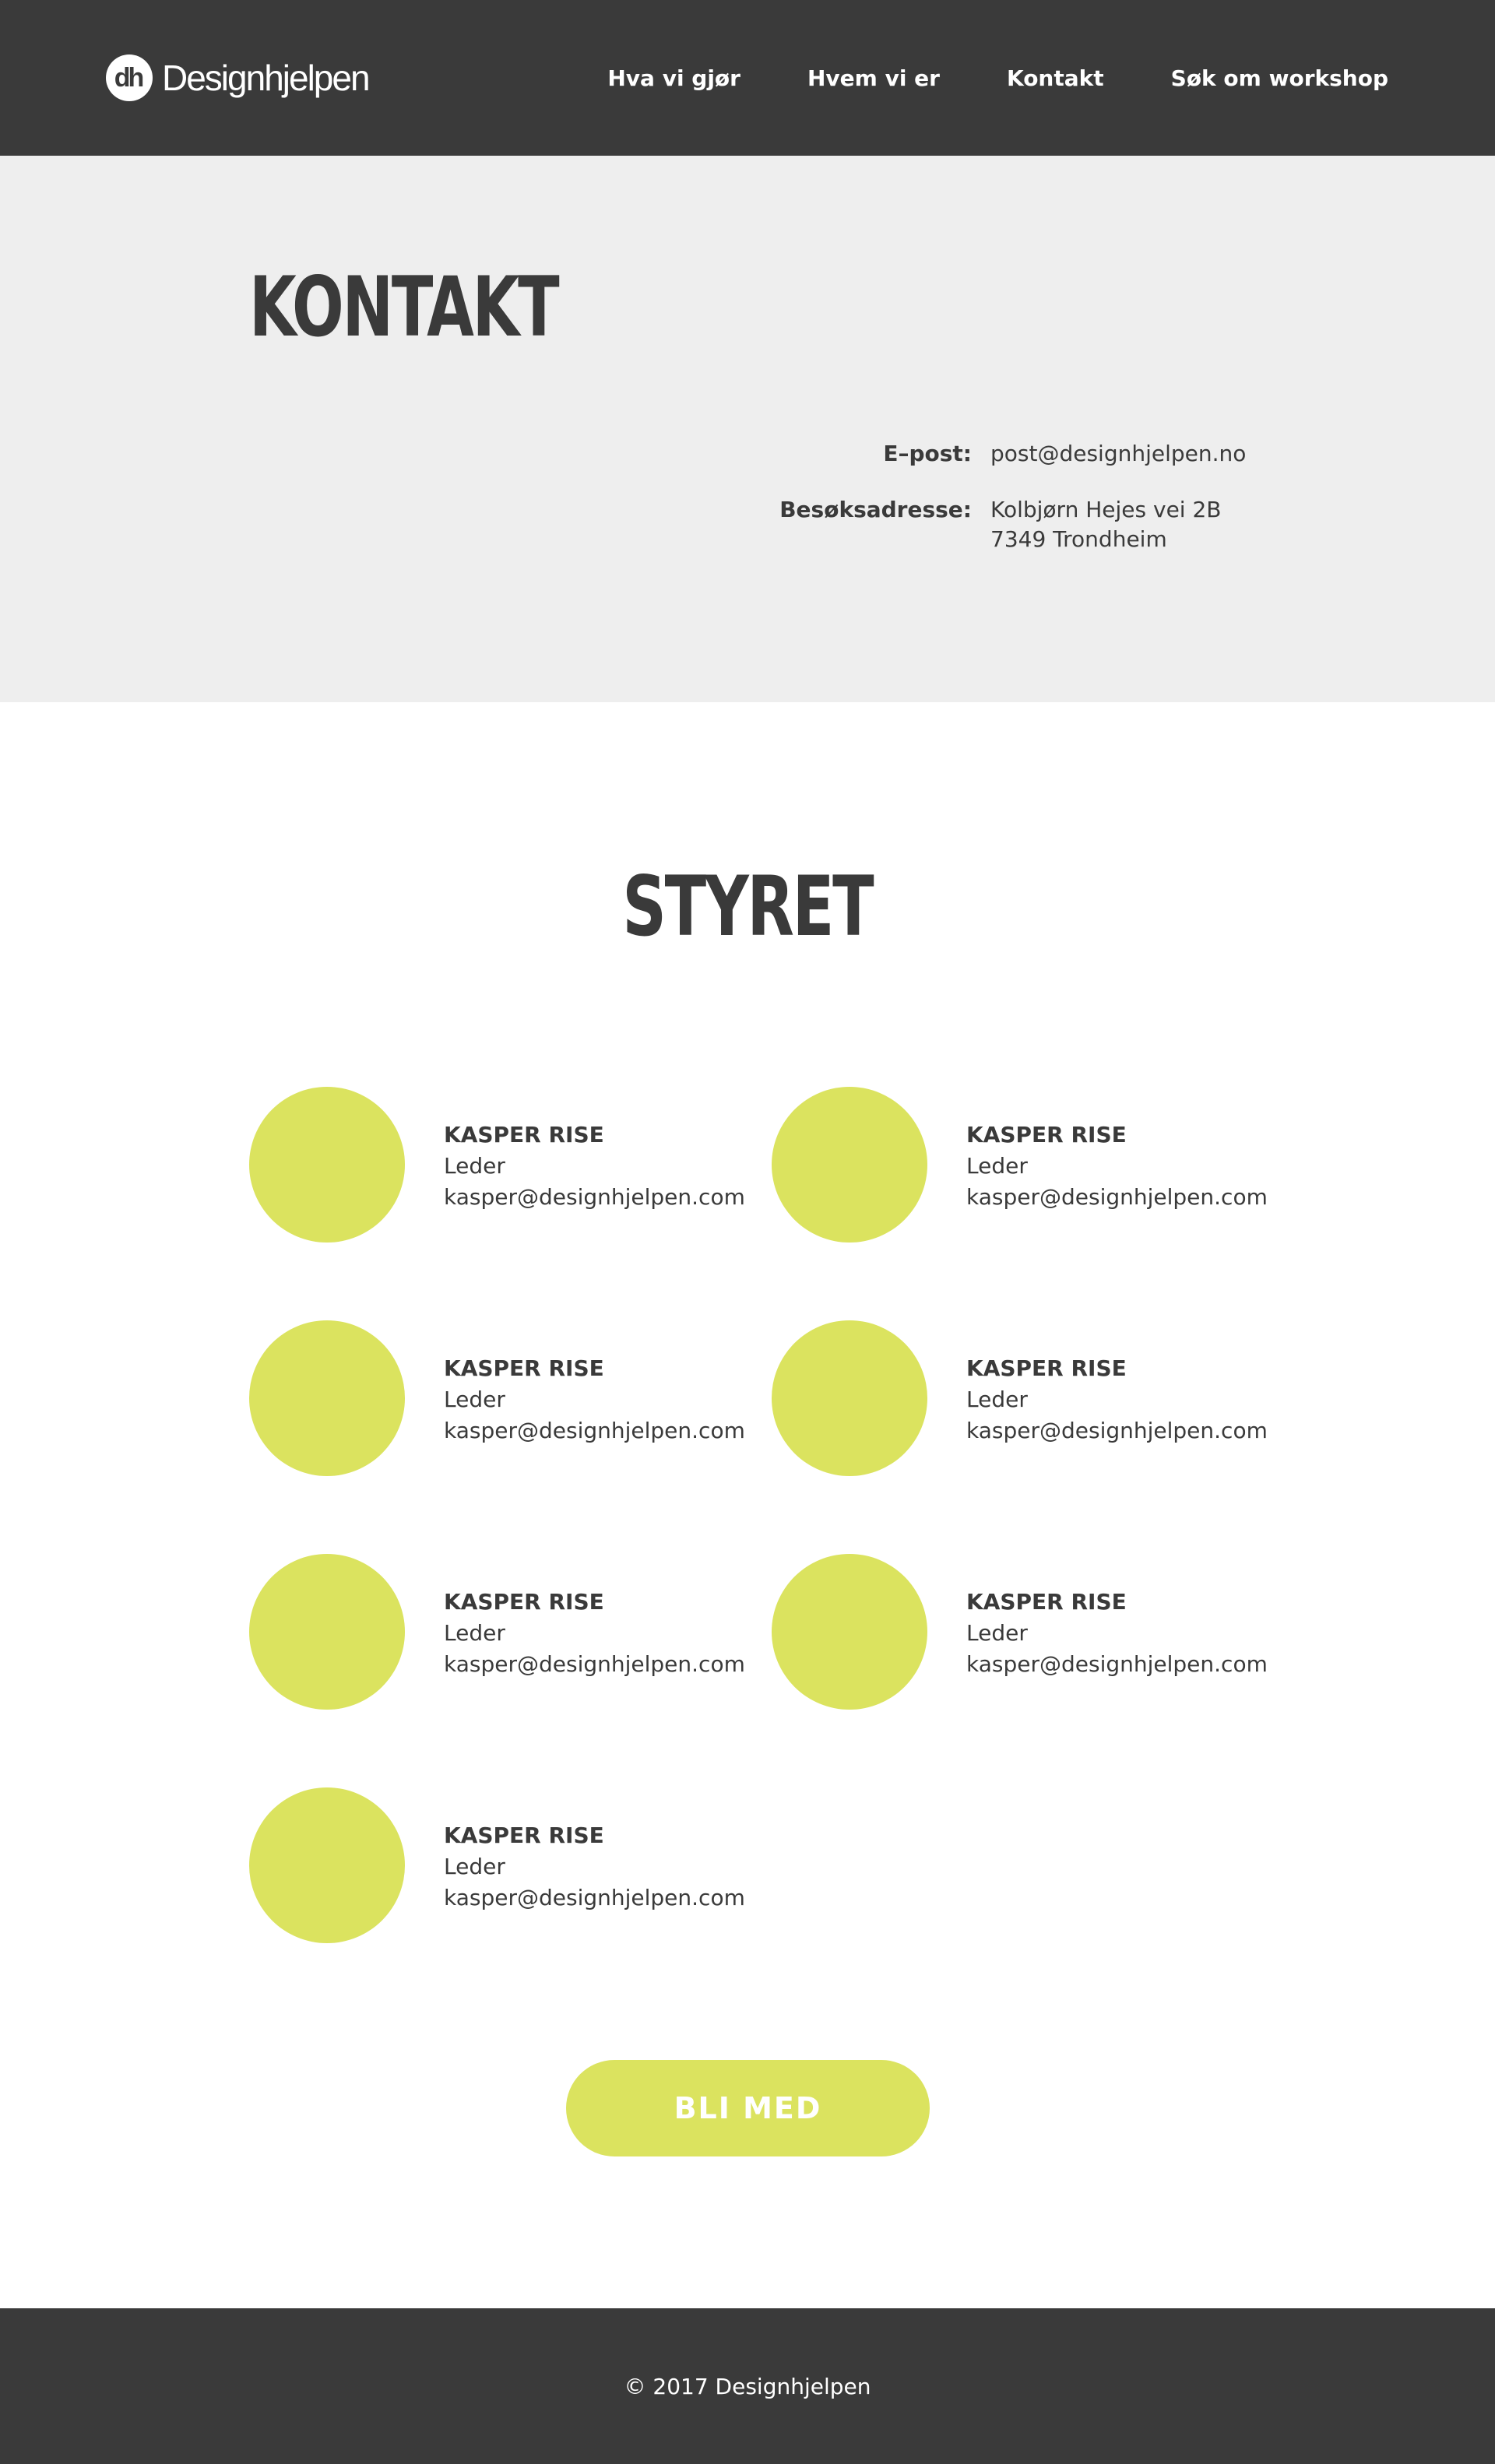 The height and width of the screenshot is (2464, 1495). I want to click on site-footer: © 2017 Designhjelpen, so click(747, 2386).